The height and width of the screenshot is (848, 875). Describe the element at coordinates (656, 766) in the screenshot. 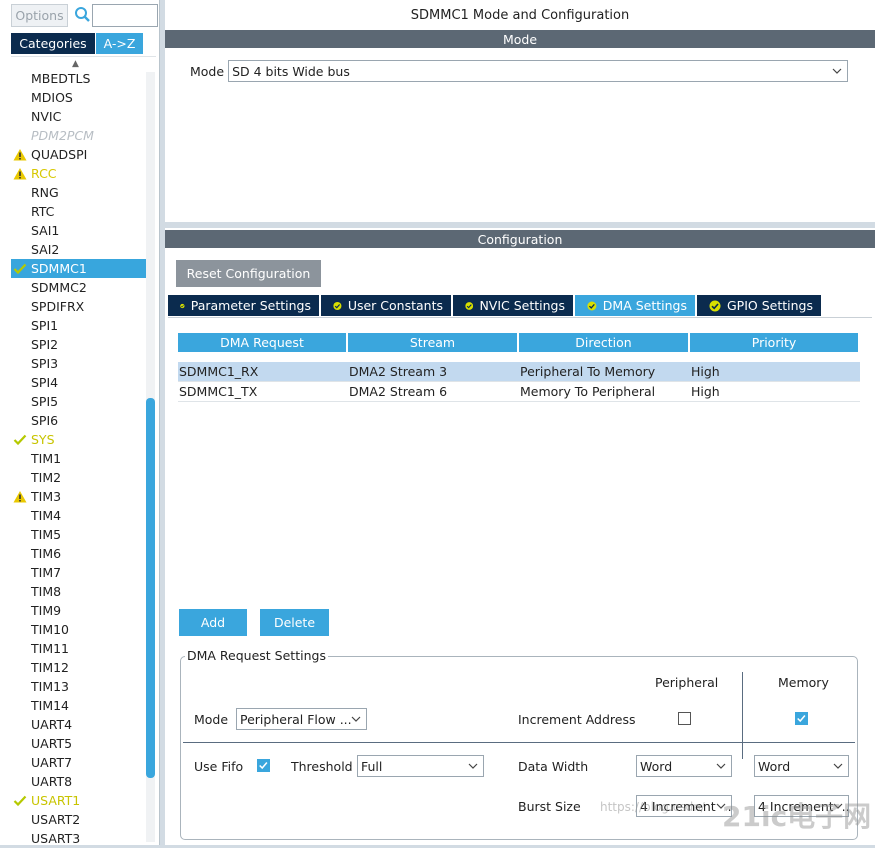

I see `data-width-peripheral-value: Word` at that location.